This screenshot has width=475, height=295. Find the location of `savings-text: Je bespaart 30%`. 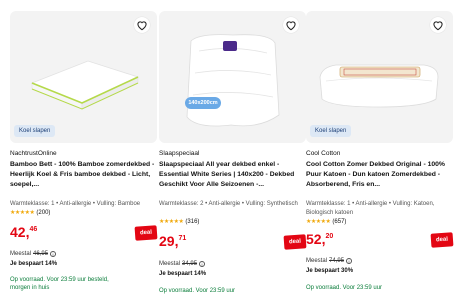

savings-text: Je bespaart 30% is located at coordinates (330, 271).